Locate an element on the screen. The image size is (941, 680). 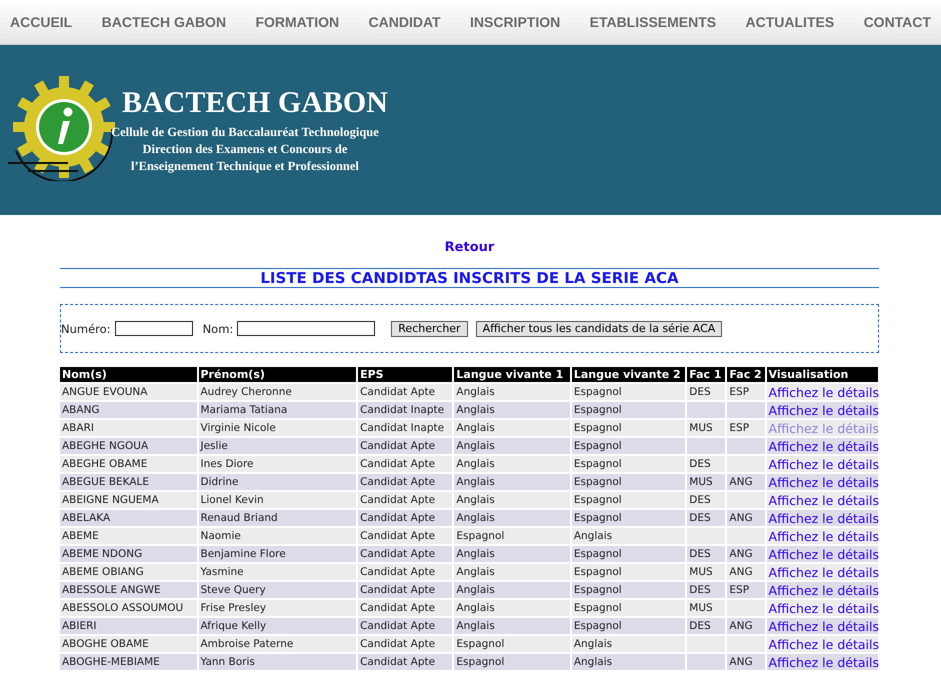
nav-link: ACTUALITES is located at coordinates (790, 22).